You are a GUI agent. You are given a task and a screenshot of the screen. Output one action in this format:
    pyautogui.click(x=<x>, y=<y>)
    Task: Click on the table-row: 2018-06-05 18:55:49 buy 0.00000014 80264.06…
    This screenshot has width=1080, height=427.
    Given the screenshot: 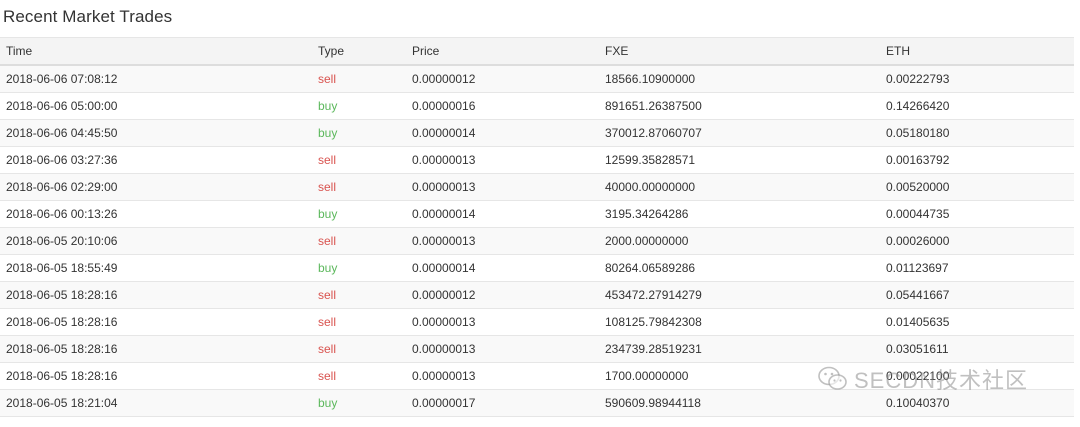 What is the action you would take?
    pyautogui.click(x=537, y=268)
    